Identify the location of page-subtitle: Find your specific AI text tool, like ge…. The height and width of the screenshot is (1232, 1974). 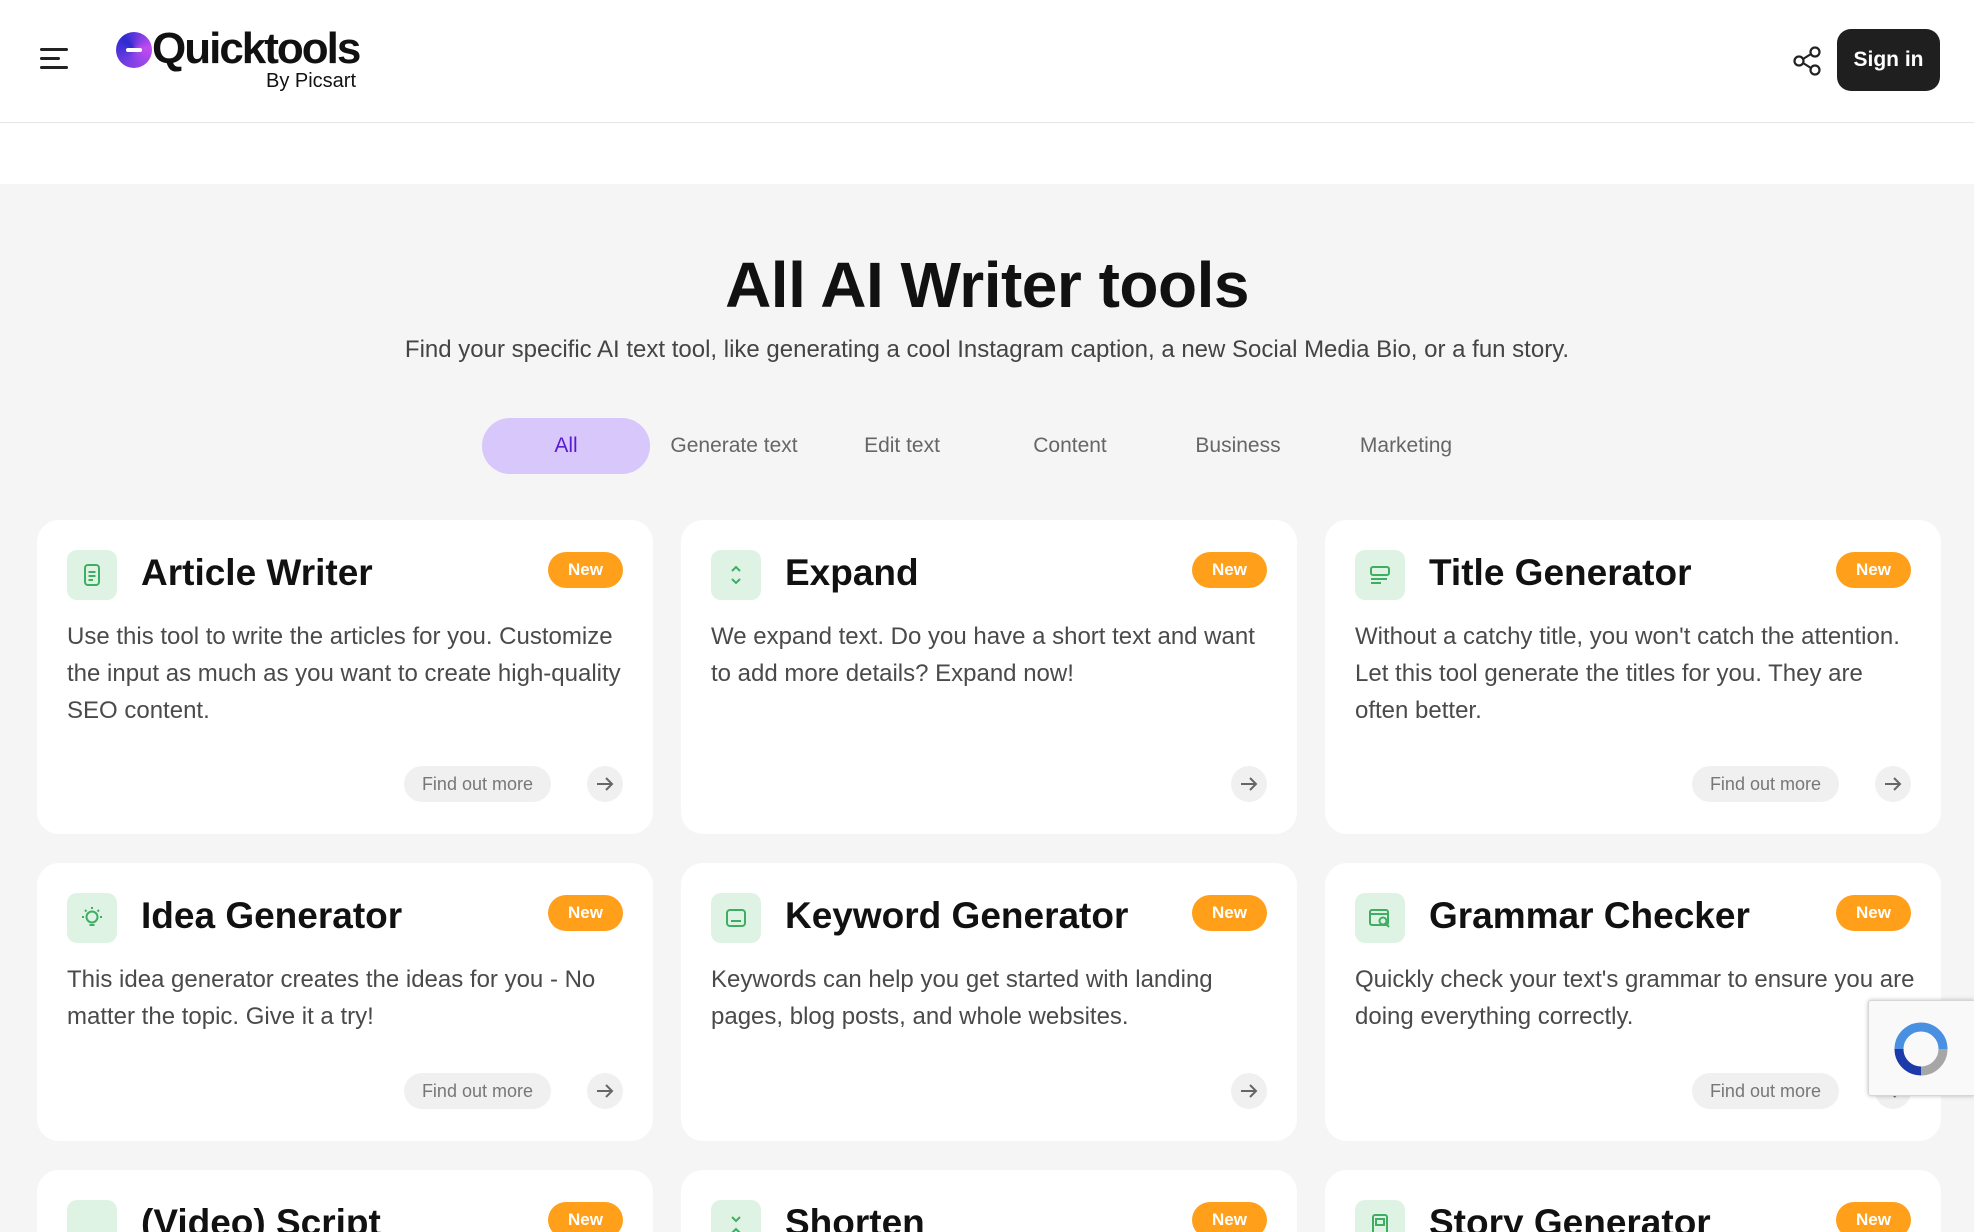
(987, 349).